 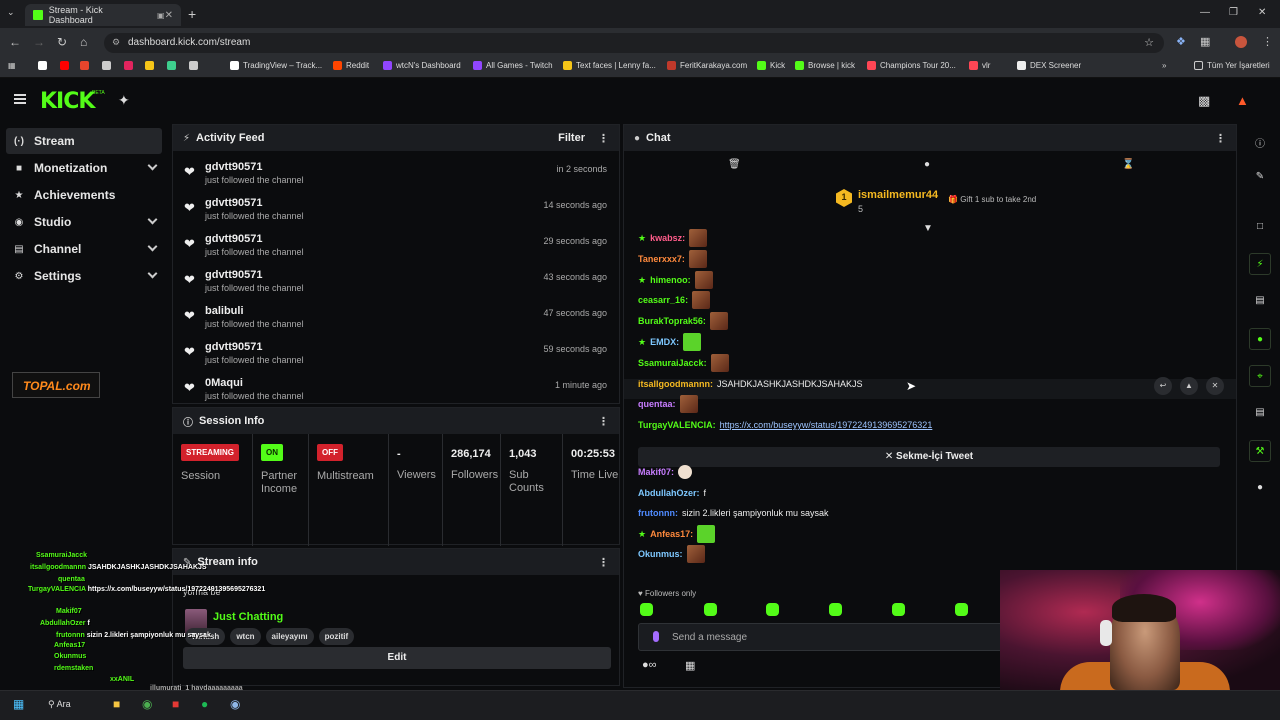 I want to click on chat-username: Tanerxxx7:, so click(x=661, y=259).